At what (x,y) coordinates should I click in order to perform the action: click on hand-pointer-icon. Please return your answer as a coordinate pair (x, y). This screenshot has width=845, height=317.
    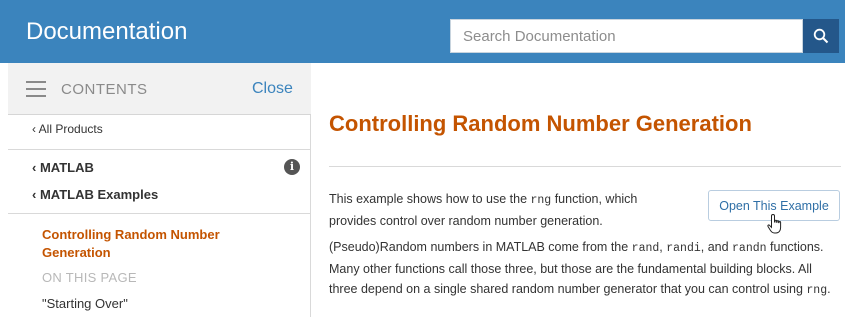
    Looking at the image, I should click on (774, 223).